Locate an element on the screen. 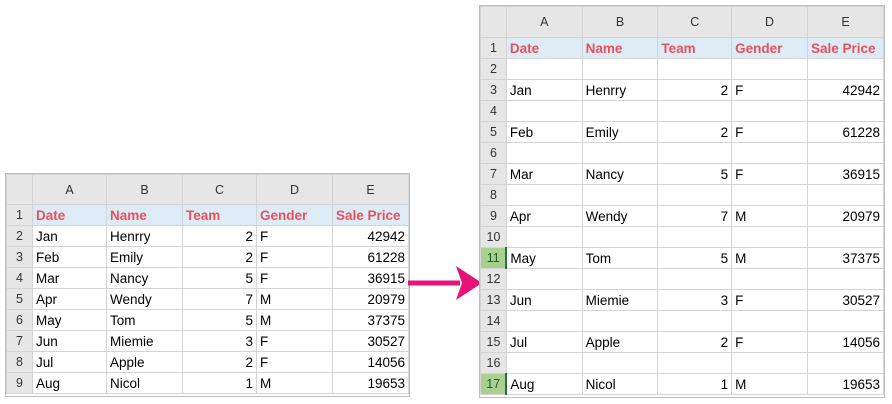 This screenshot has width=892, height=404. data-cell: 1 is located at coordinates (219, 383).